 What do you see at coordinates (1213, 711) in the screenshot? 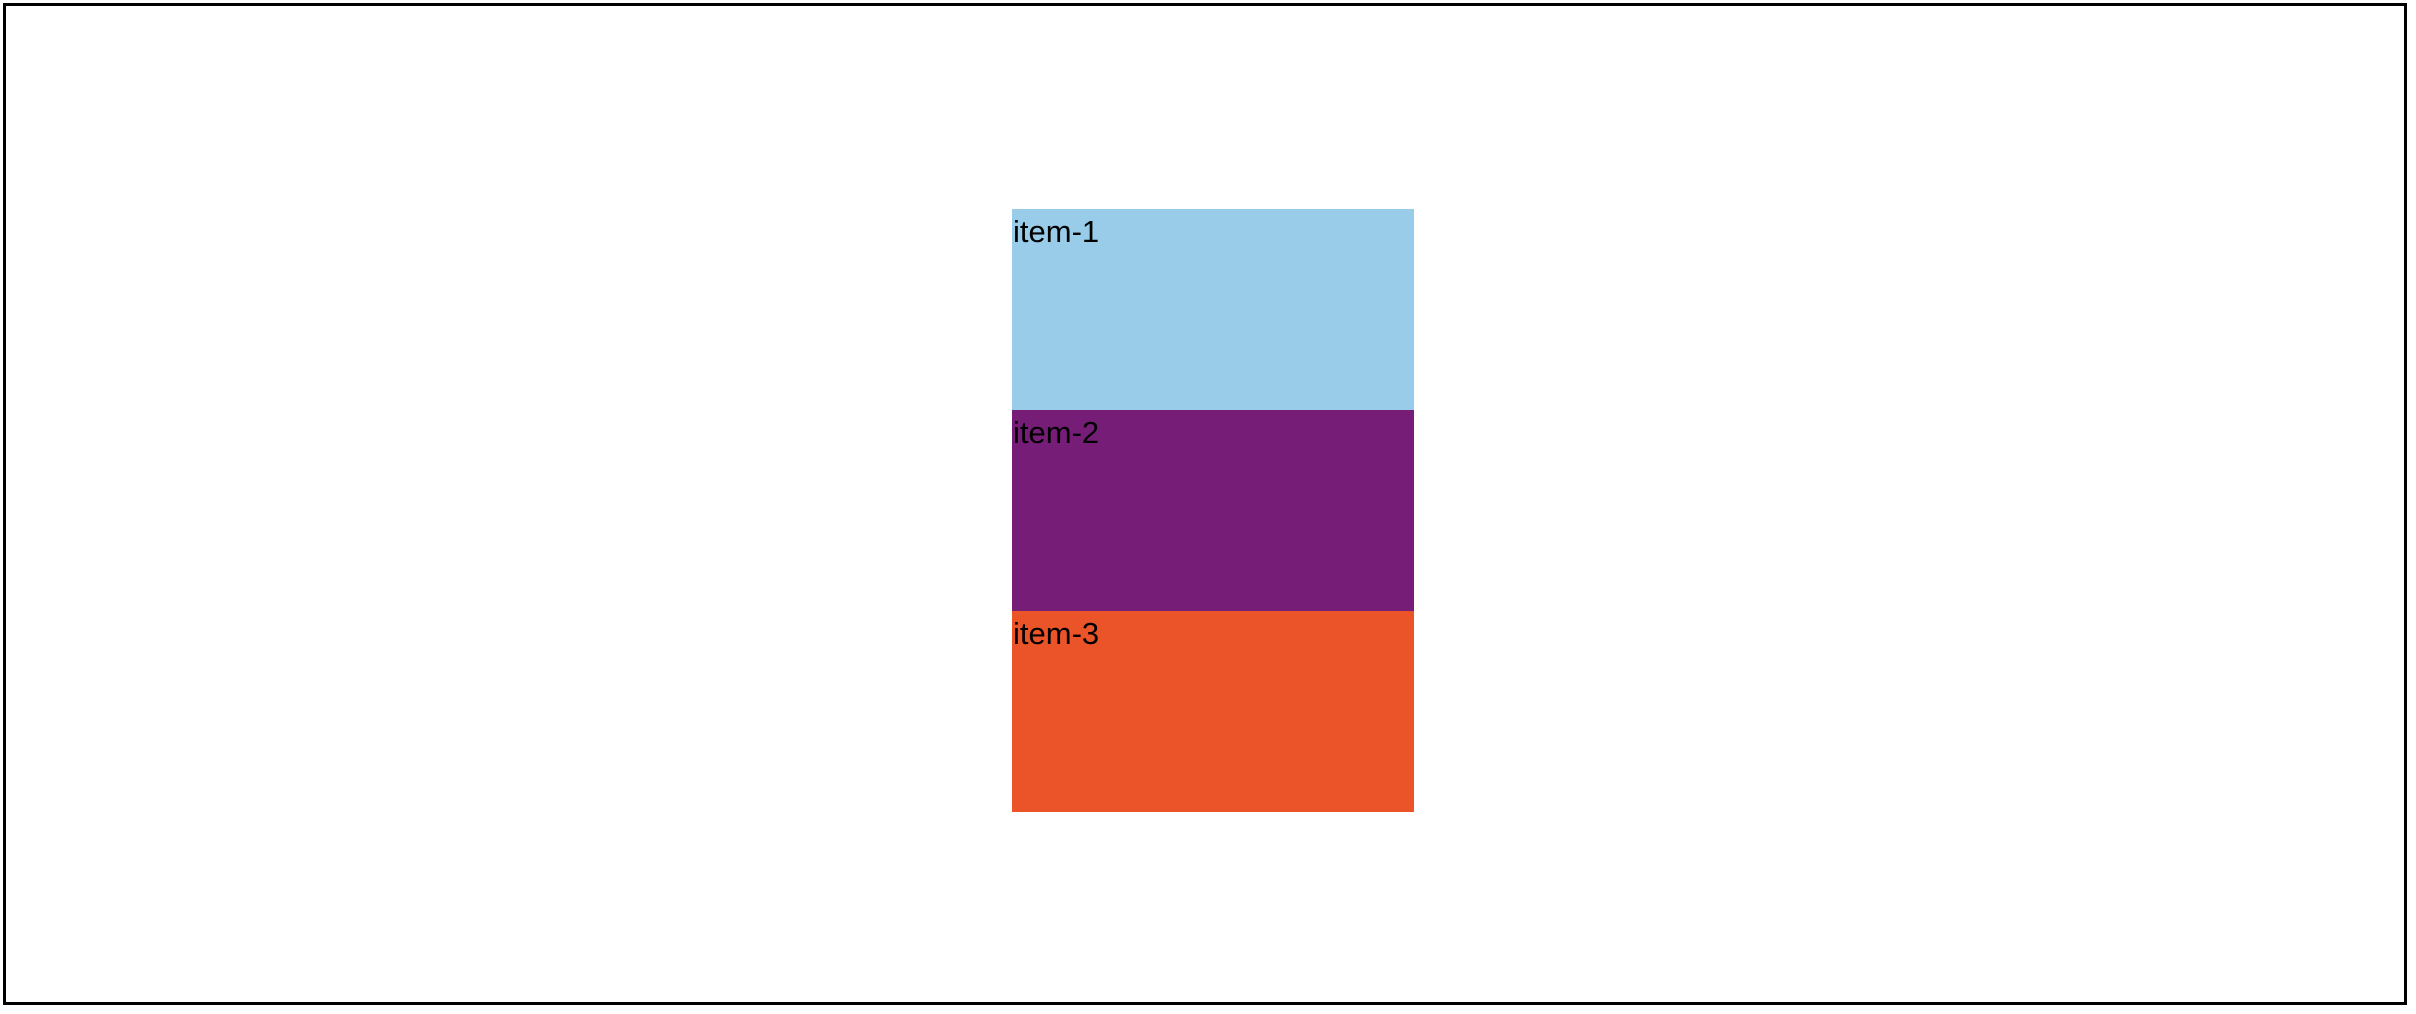
I see `item-block-3: item-3` at bounding box center [1213, 711].